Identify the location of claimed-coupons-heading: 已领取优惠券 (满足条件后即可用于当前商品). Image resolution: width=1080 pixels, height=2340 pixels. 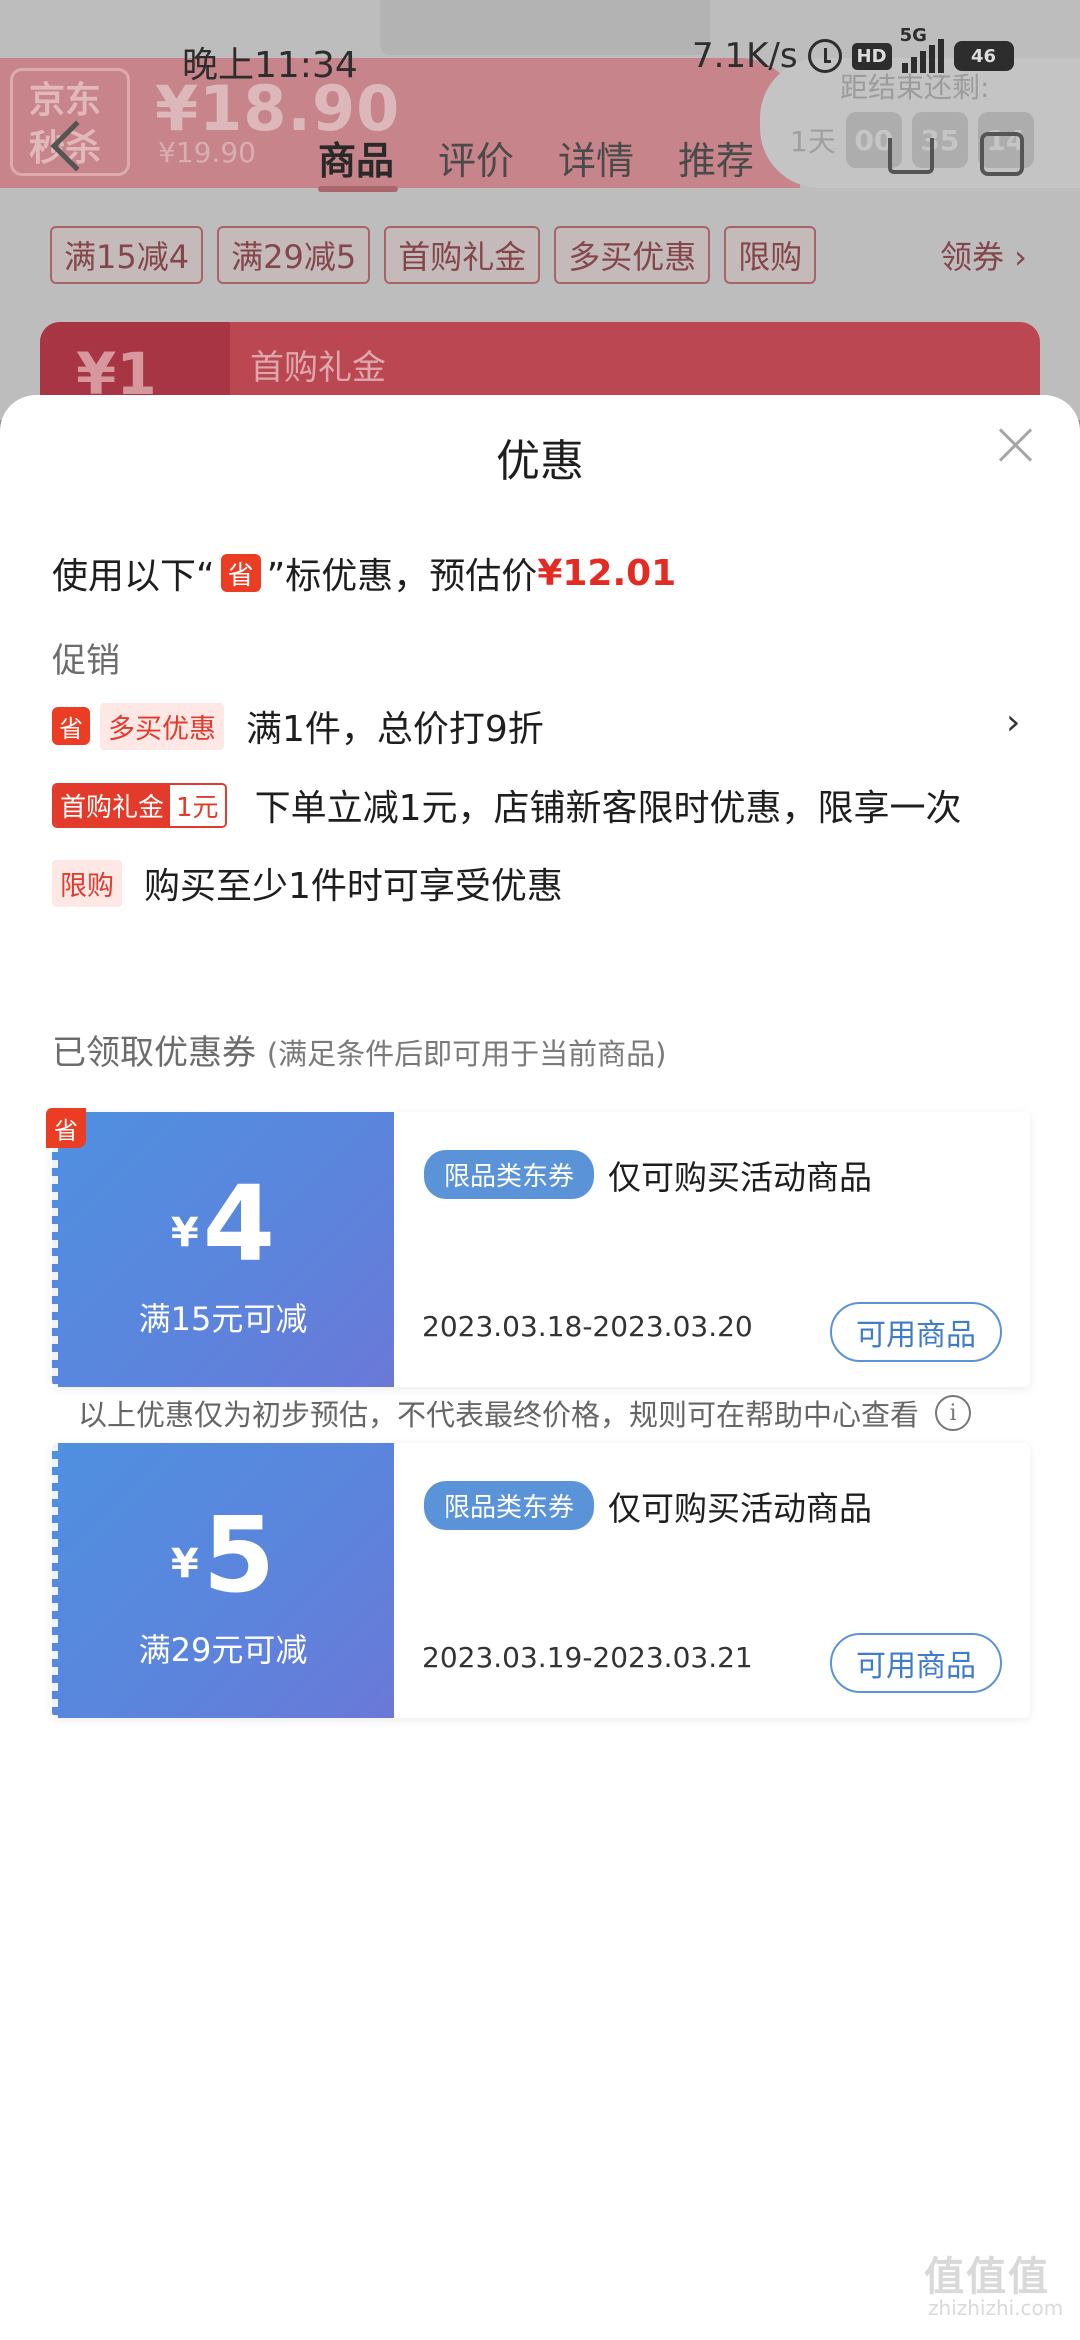
(359, 1049).